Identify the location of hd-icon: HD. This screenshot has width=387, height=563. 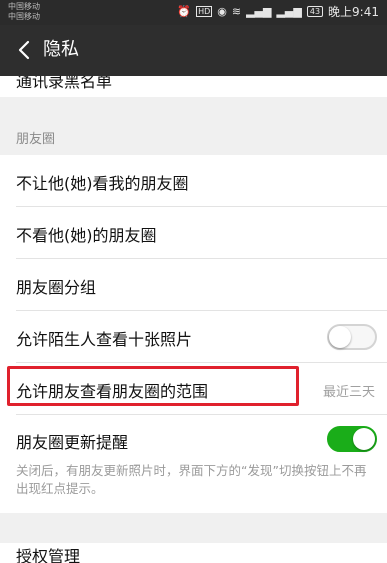
(204, 11).